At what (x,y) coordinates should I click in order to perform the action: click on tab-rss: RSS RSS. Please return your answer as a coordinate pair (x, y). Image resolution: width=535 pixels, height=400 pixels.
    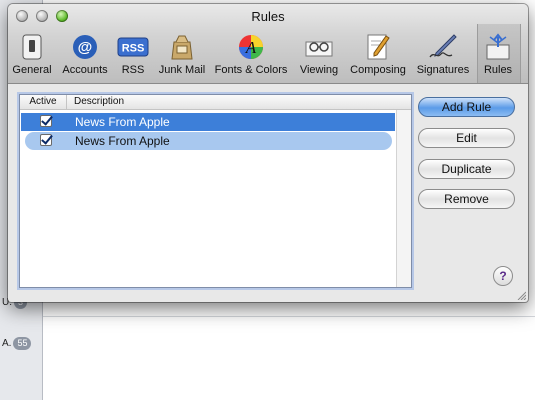
    Looking at the image, I should click on (133, 54).